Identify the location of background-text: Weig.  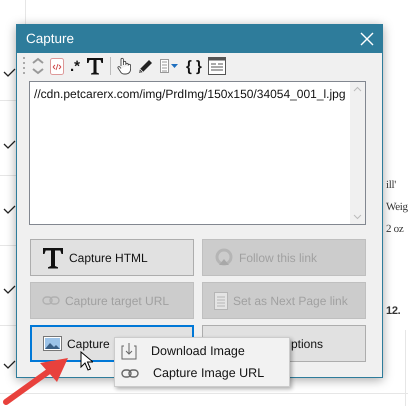
(397, 207).